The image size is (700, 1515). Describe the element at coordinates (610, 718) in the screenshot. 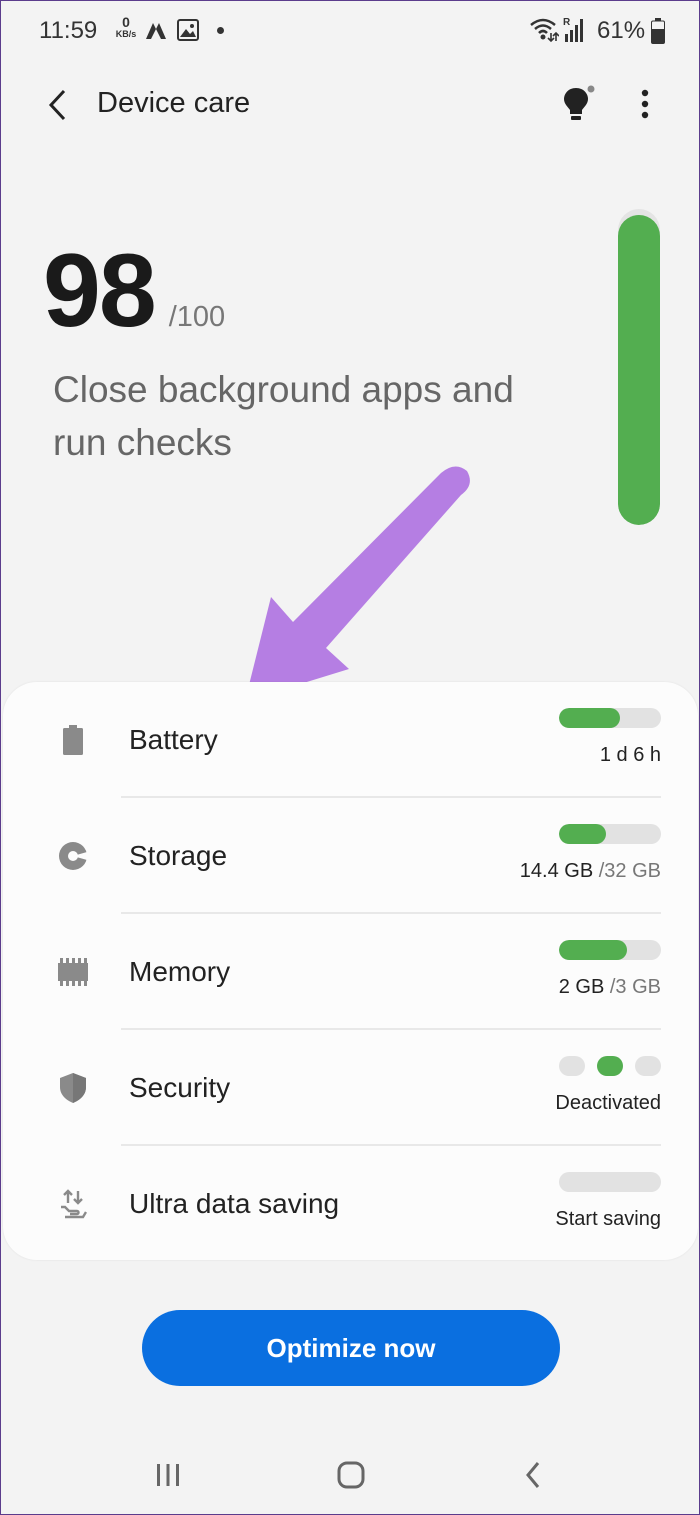

I see `battery-meter` at that location.